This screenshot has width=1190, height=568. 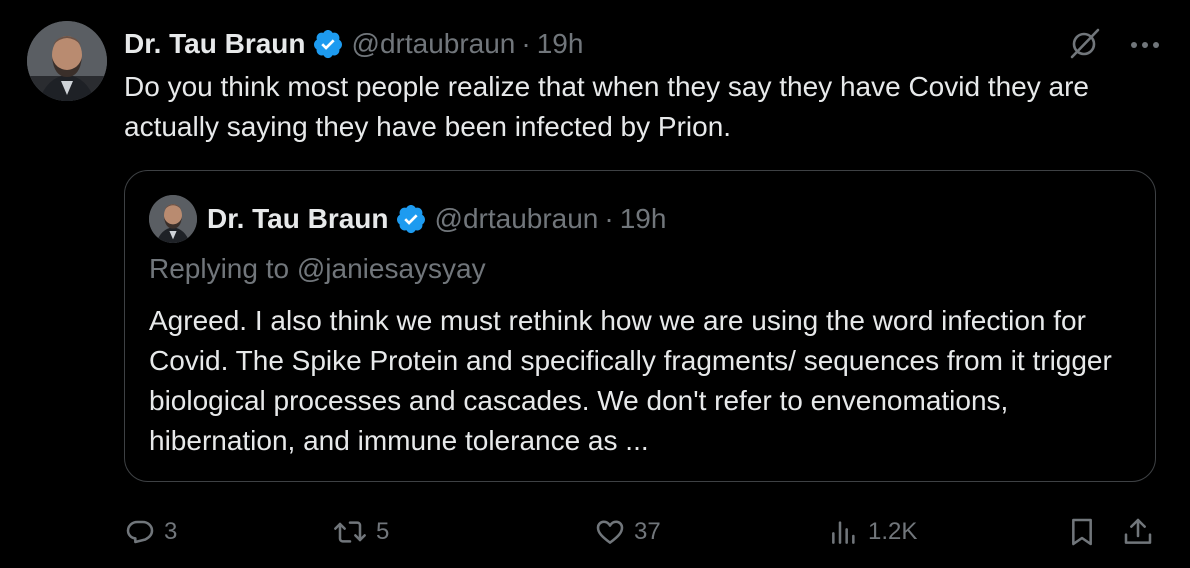 I want to click on timestamp: 19h, so click(x=560, y=44).